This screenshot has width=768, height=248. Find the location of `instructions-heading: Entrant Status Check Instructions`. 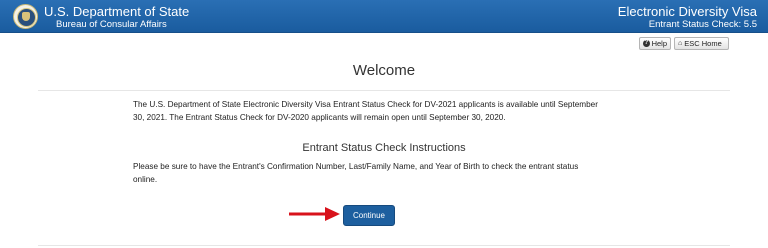

instructions-heading: Entrant Status Check Instructions is located at coordinates (384, 148).